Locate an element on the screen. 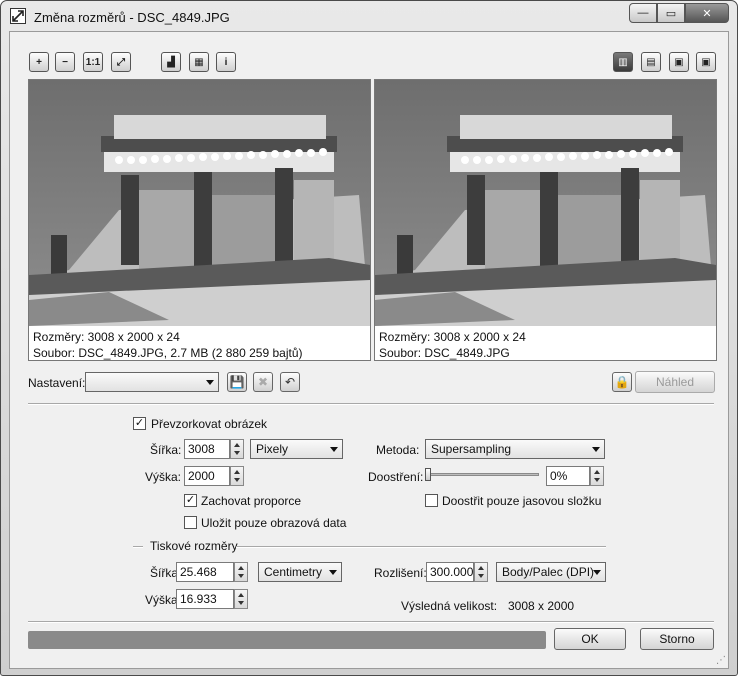 The image size is (738, 676). layout-side-by-side-button: ▥ is located at coordinates (623, 62).